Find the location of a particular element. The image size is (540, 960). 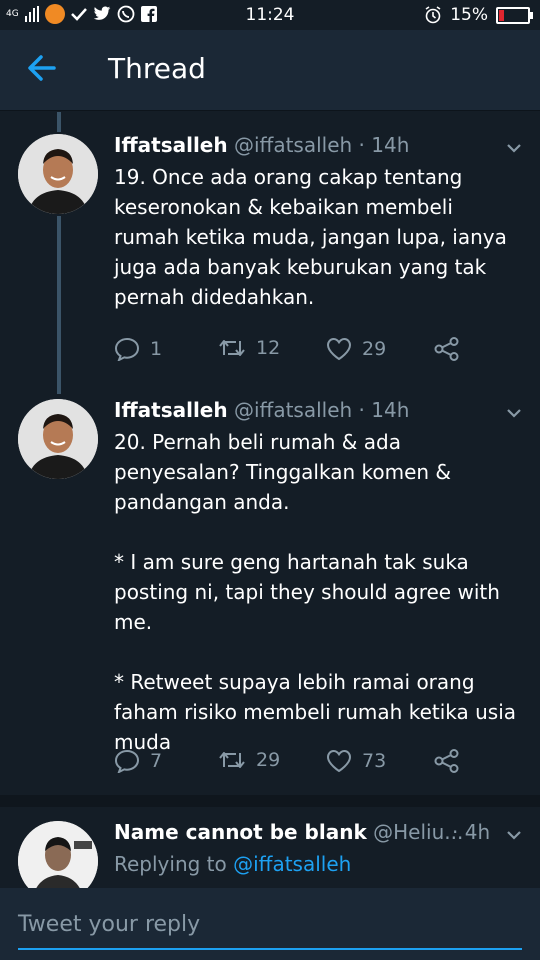

like-button: 29 is located at coordinates (356, 349).